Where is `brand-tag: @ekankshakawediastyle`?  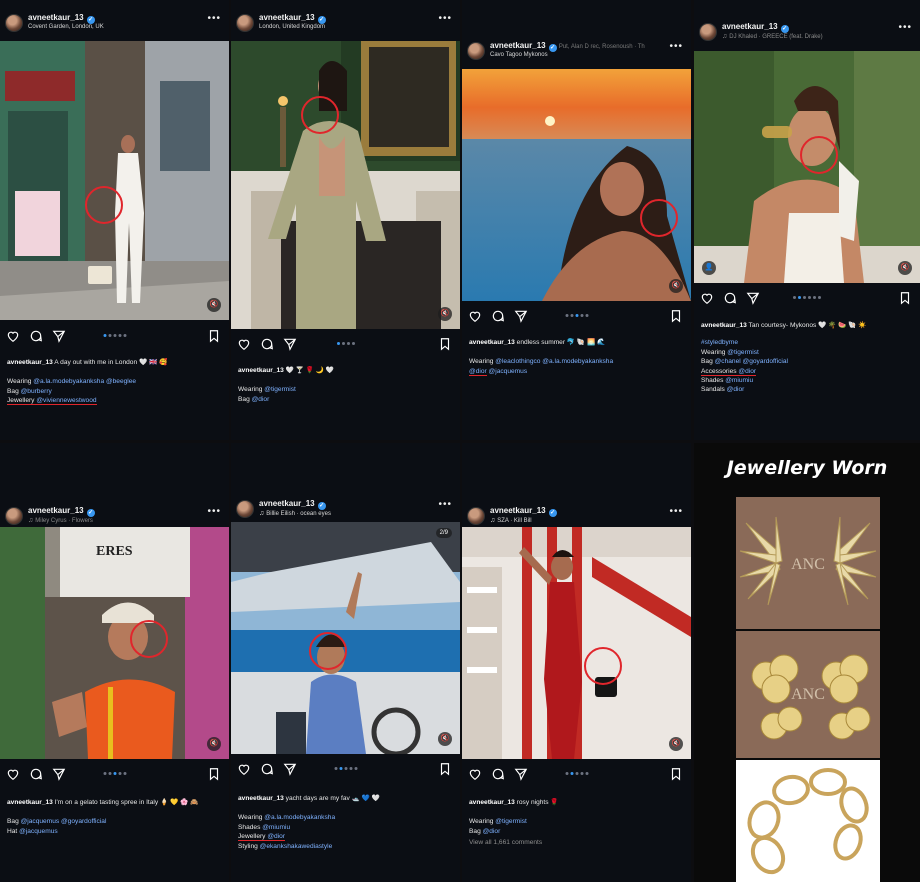 brand-tag: @ekankshakawediastyle is located at coordinates (296, 846).